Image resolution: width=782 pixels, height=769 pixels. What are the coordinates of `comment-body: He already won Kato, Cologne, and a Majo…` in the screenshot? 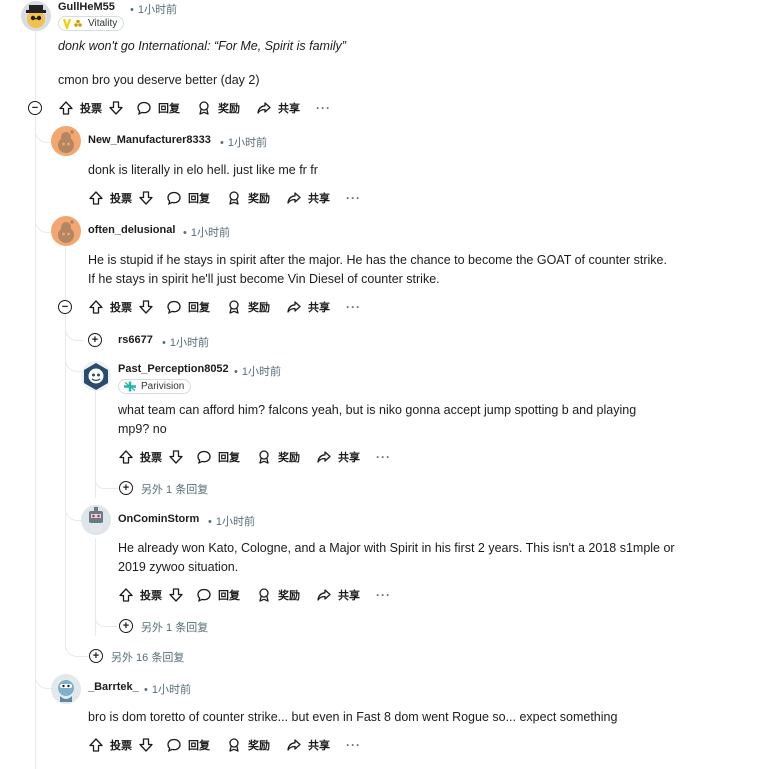 It's located at (438, 558).